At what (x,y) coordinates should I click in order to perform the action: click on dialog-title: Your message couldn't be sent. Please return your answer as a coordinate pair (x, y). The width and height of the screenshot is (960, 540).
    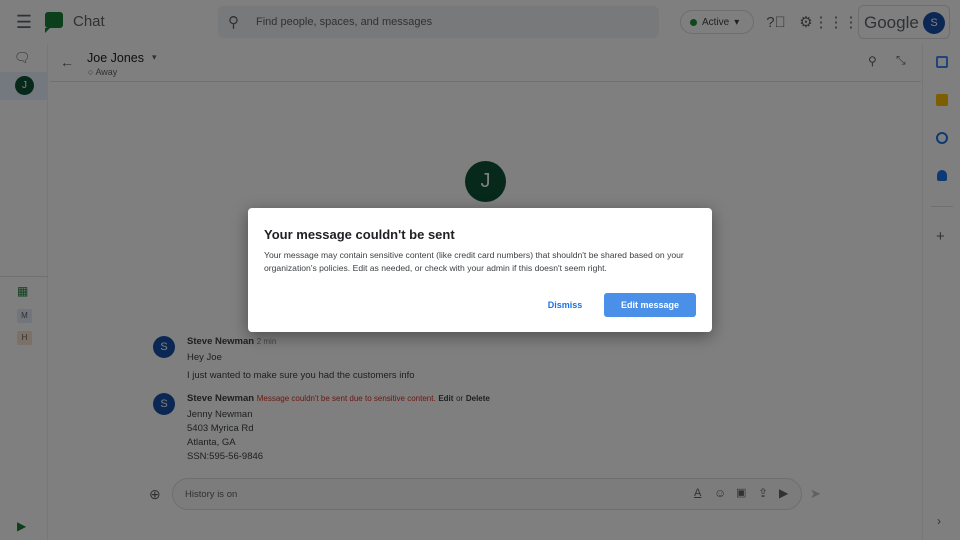
    Looking at the image, I should click on (359, 234).